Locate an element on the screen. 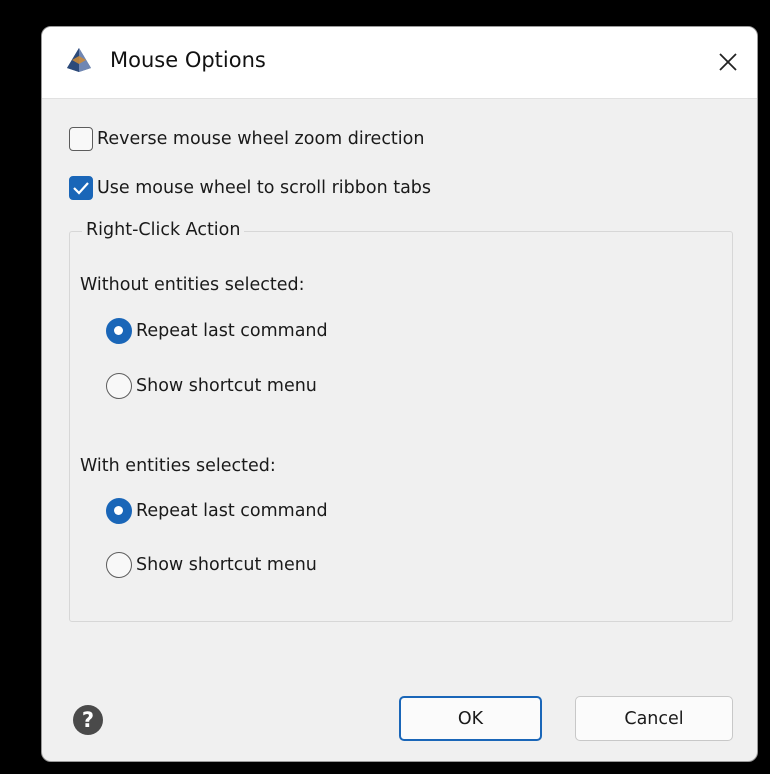 Image resolution: width=770 pixels, height=774 pixels. checkmark-icon is located at coordinates (81, 188).